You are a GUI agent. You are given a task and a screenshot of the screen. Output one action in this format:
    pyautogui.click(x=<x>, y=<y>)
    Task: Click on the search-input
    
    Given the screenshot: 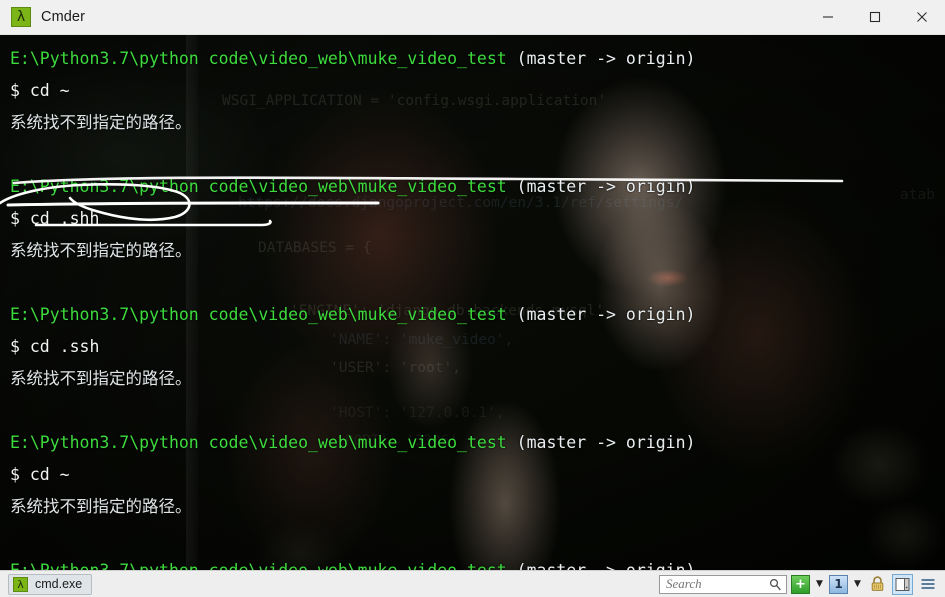 What is the action you would take?
    pyautogui.click(x=718, y=584)
    